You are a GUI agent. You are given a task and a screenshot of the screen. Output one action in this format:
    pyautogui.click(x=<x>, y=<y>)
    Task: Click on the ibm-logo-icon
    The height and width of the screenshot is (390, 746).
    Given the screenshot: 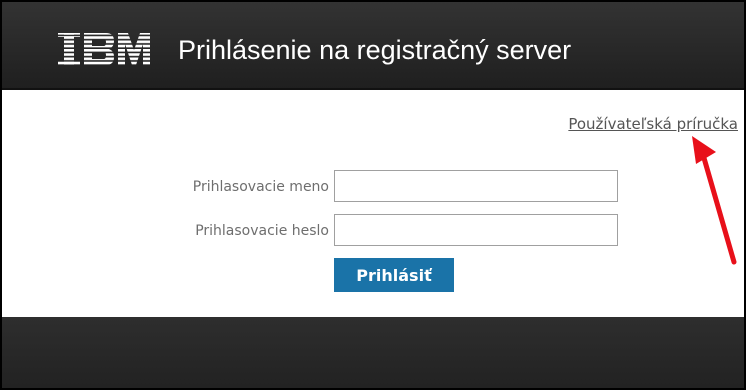 What is the action you would take?
    pyautogui.click(x=104, y=49)
    